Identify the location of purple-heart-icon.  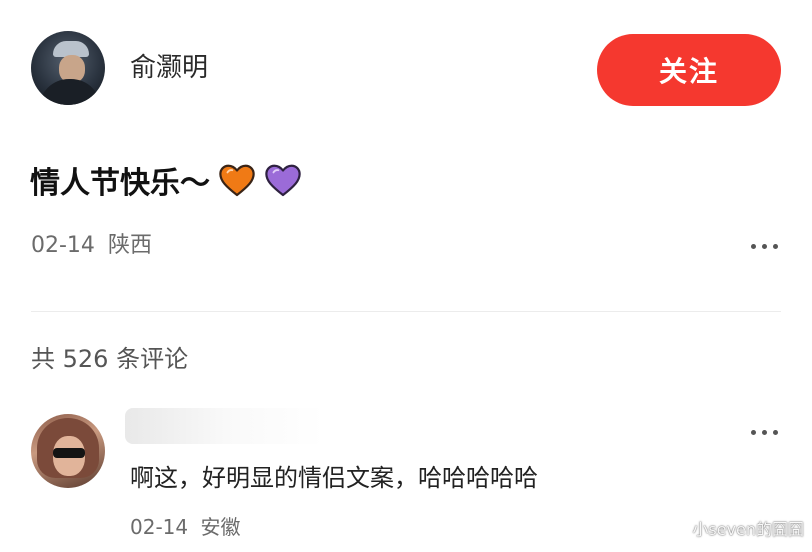
(283, 180).